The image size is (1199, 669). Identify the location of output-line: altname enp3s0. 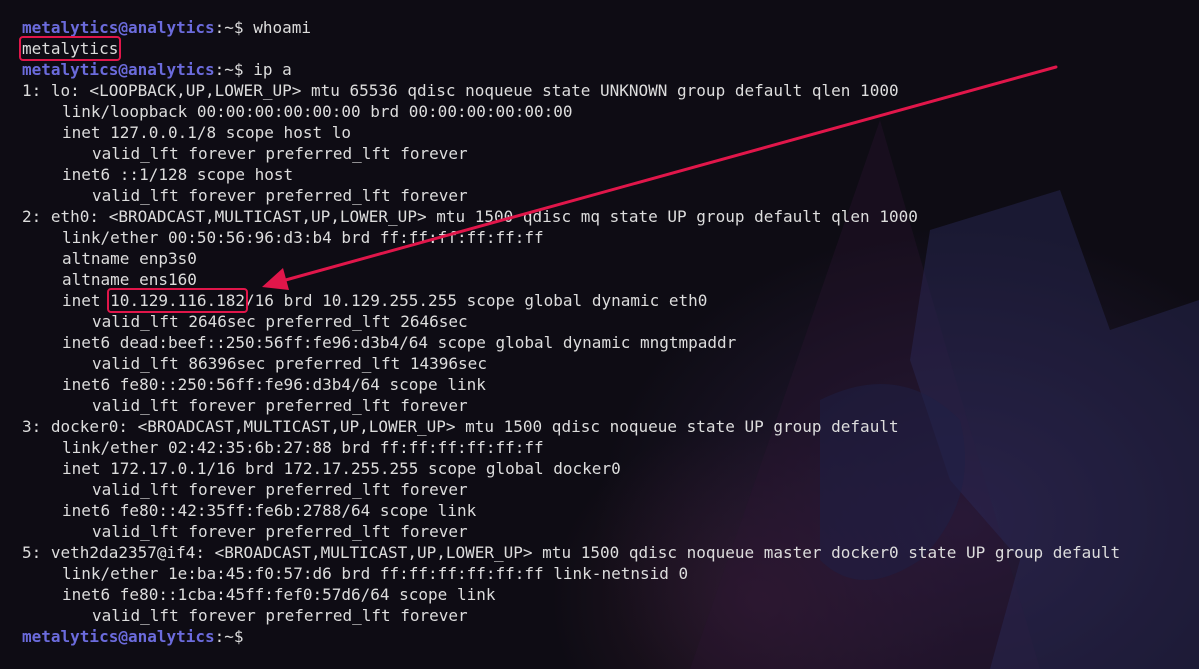
(129, 258).